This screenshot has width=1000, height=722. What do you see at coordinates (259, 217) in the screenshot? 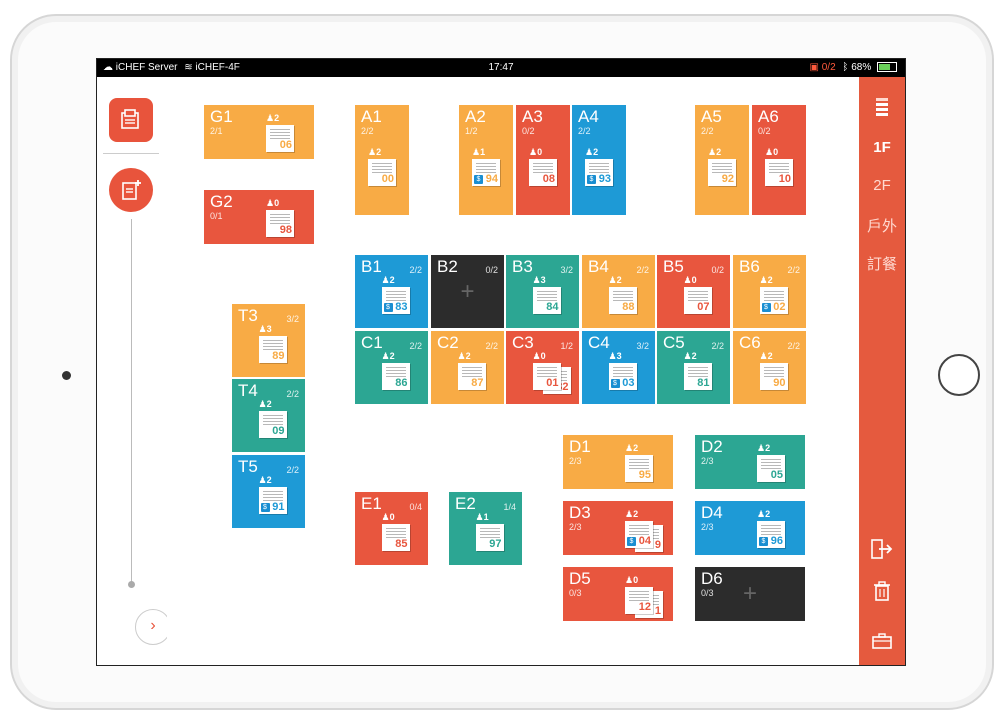
I see `table-tile: G2 0/1 ♟0 98` at bounding box center [259, 217].